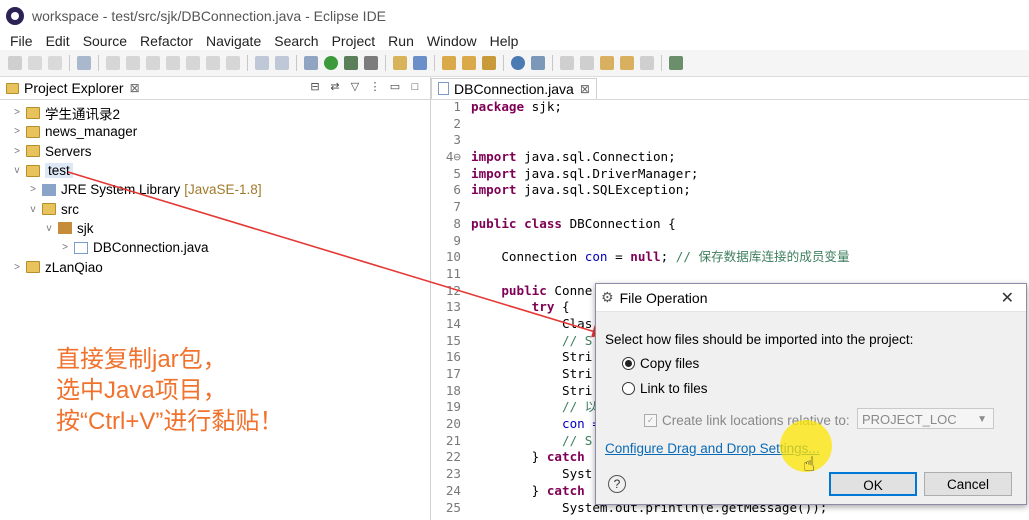 This screenshot has height=520, width=1029. Describe the element at coordinates (449, 63) in the screenshot. I see `open-type-icon` at that location.